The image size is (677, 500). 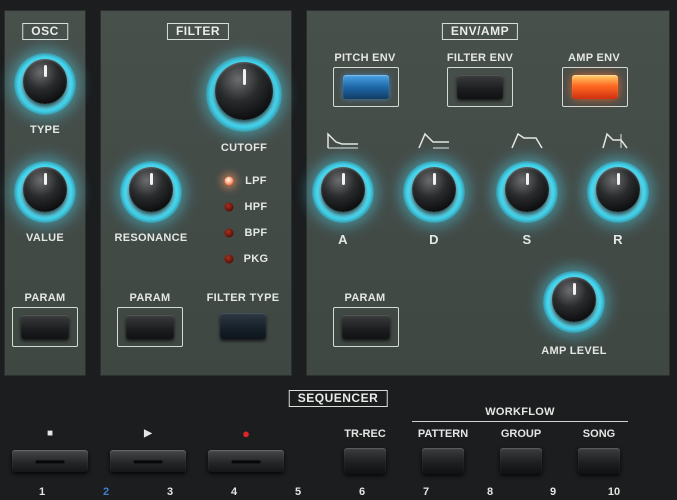 I want to click on osc-param-button-frame, so click(x=45, y=327).